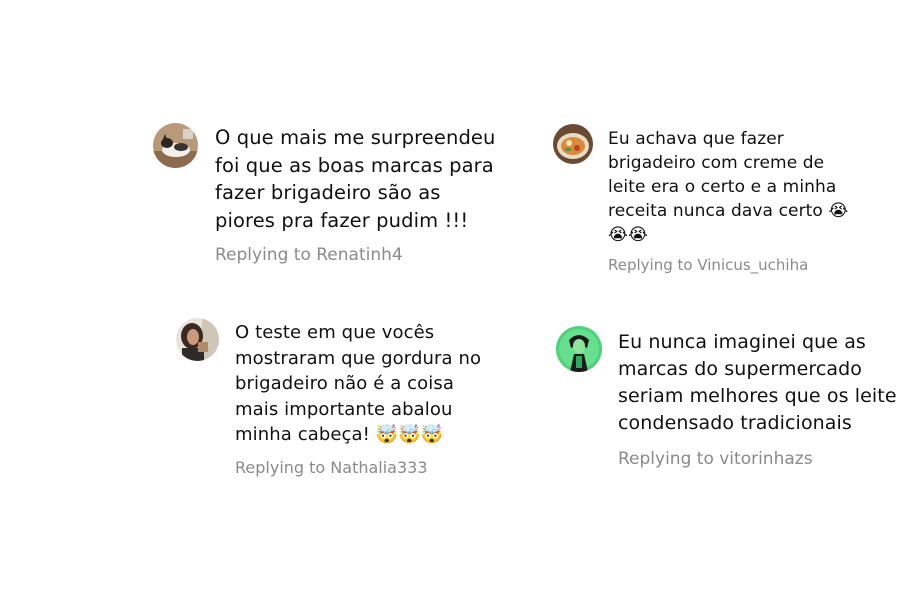 Image resolution: width=919 pixels, height=599 pixels. Describe the element at coordinates (573, 144) in the screenshot. I see `food-bowl-avatar-icon` at that location.